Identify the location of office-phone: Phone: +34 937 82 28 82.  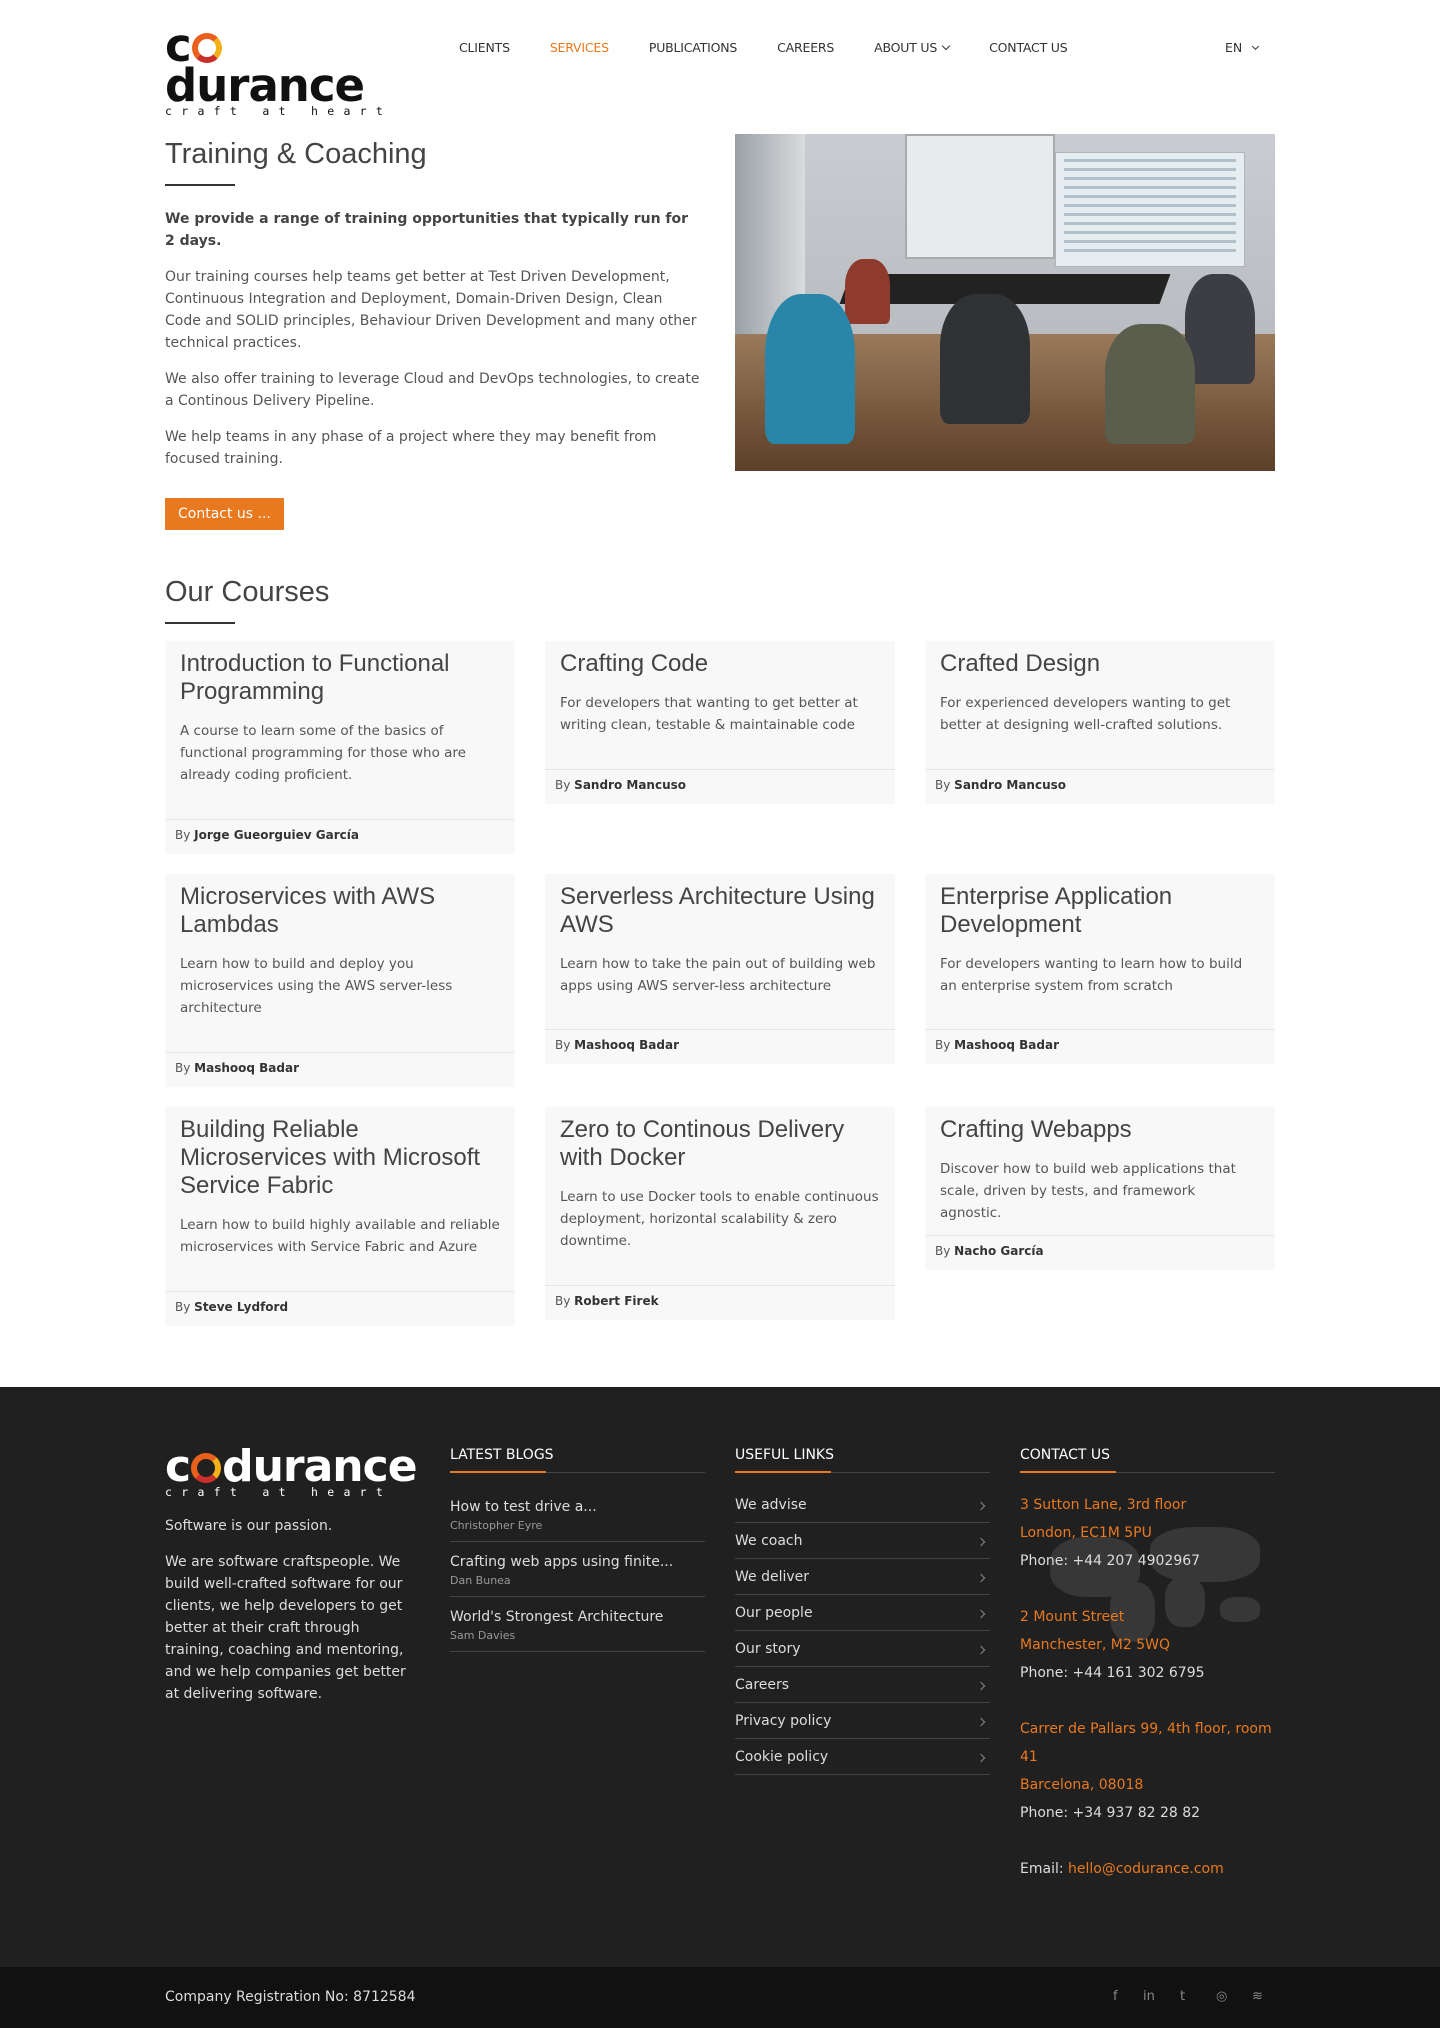
(1110, 1813).